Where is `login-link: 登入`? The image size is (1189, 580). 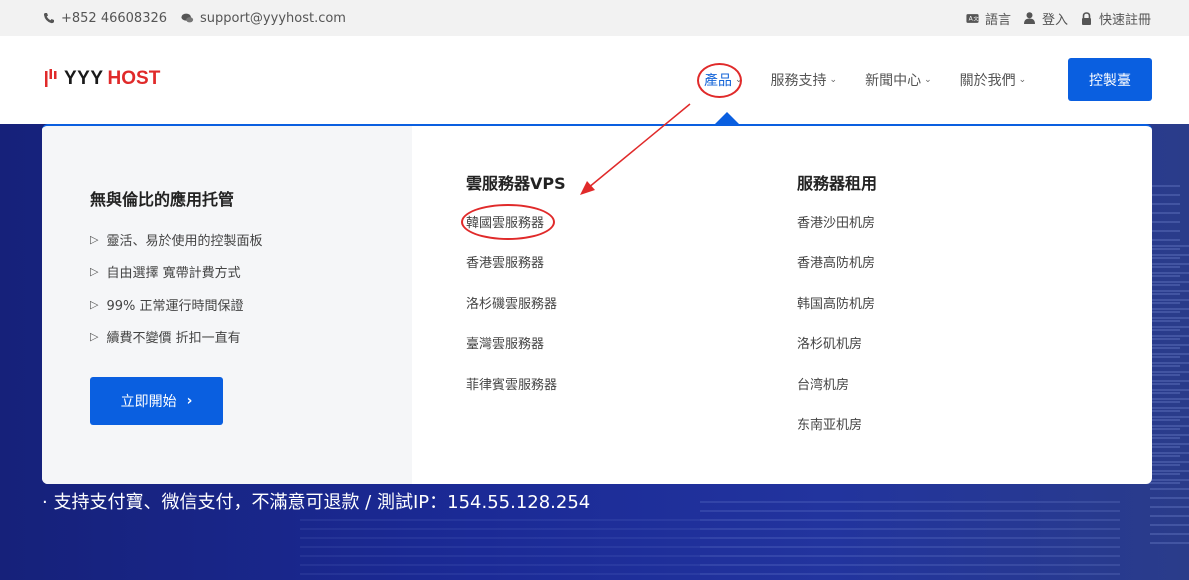
login-link: 登入 is located at coordinates (1045, 18).